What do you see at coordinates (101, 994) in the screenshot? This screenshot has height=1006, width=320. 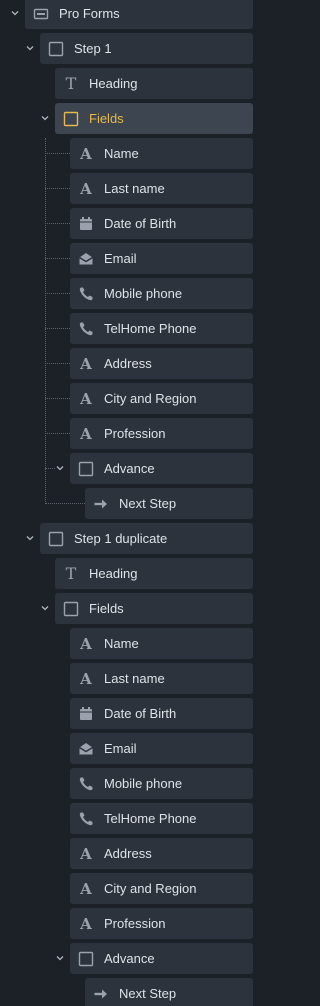 I see `arrow-right-icon` at bounding box center [101, 994].